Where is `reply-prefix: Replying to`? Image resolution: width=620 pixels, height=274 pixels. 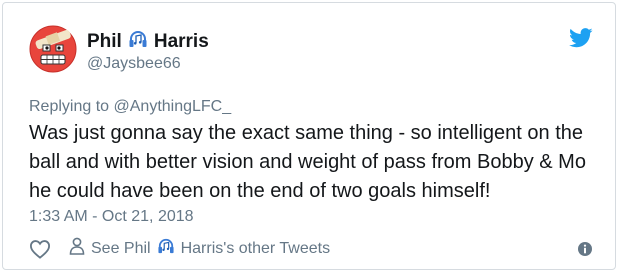
reply-prefix: Replying to is located at coordinates (69, 106).